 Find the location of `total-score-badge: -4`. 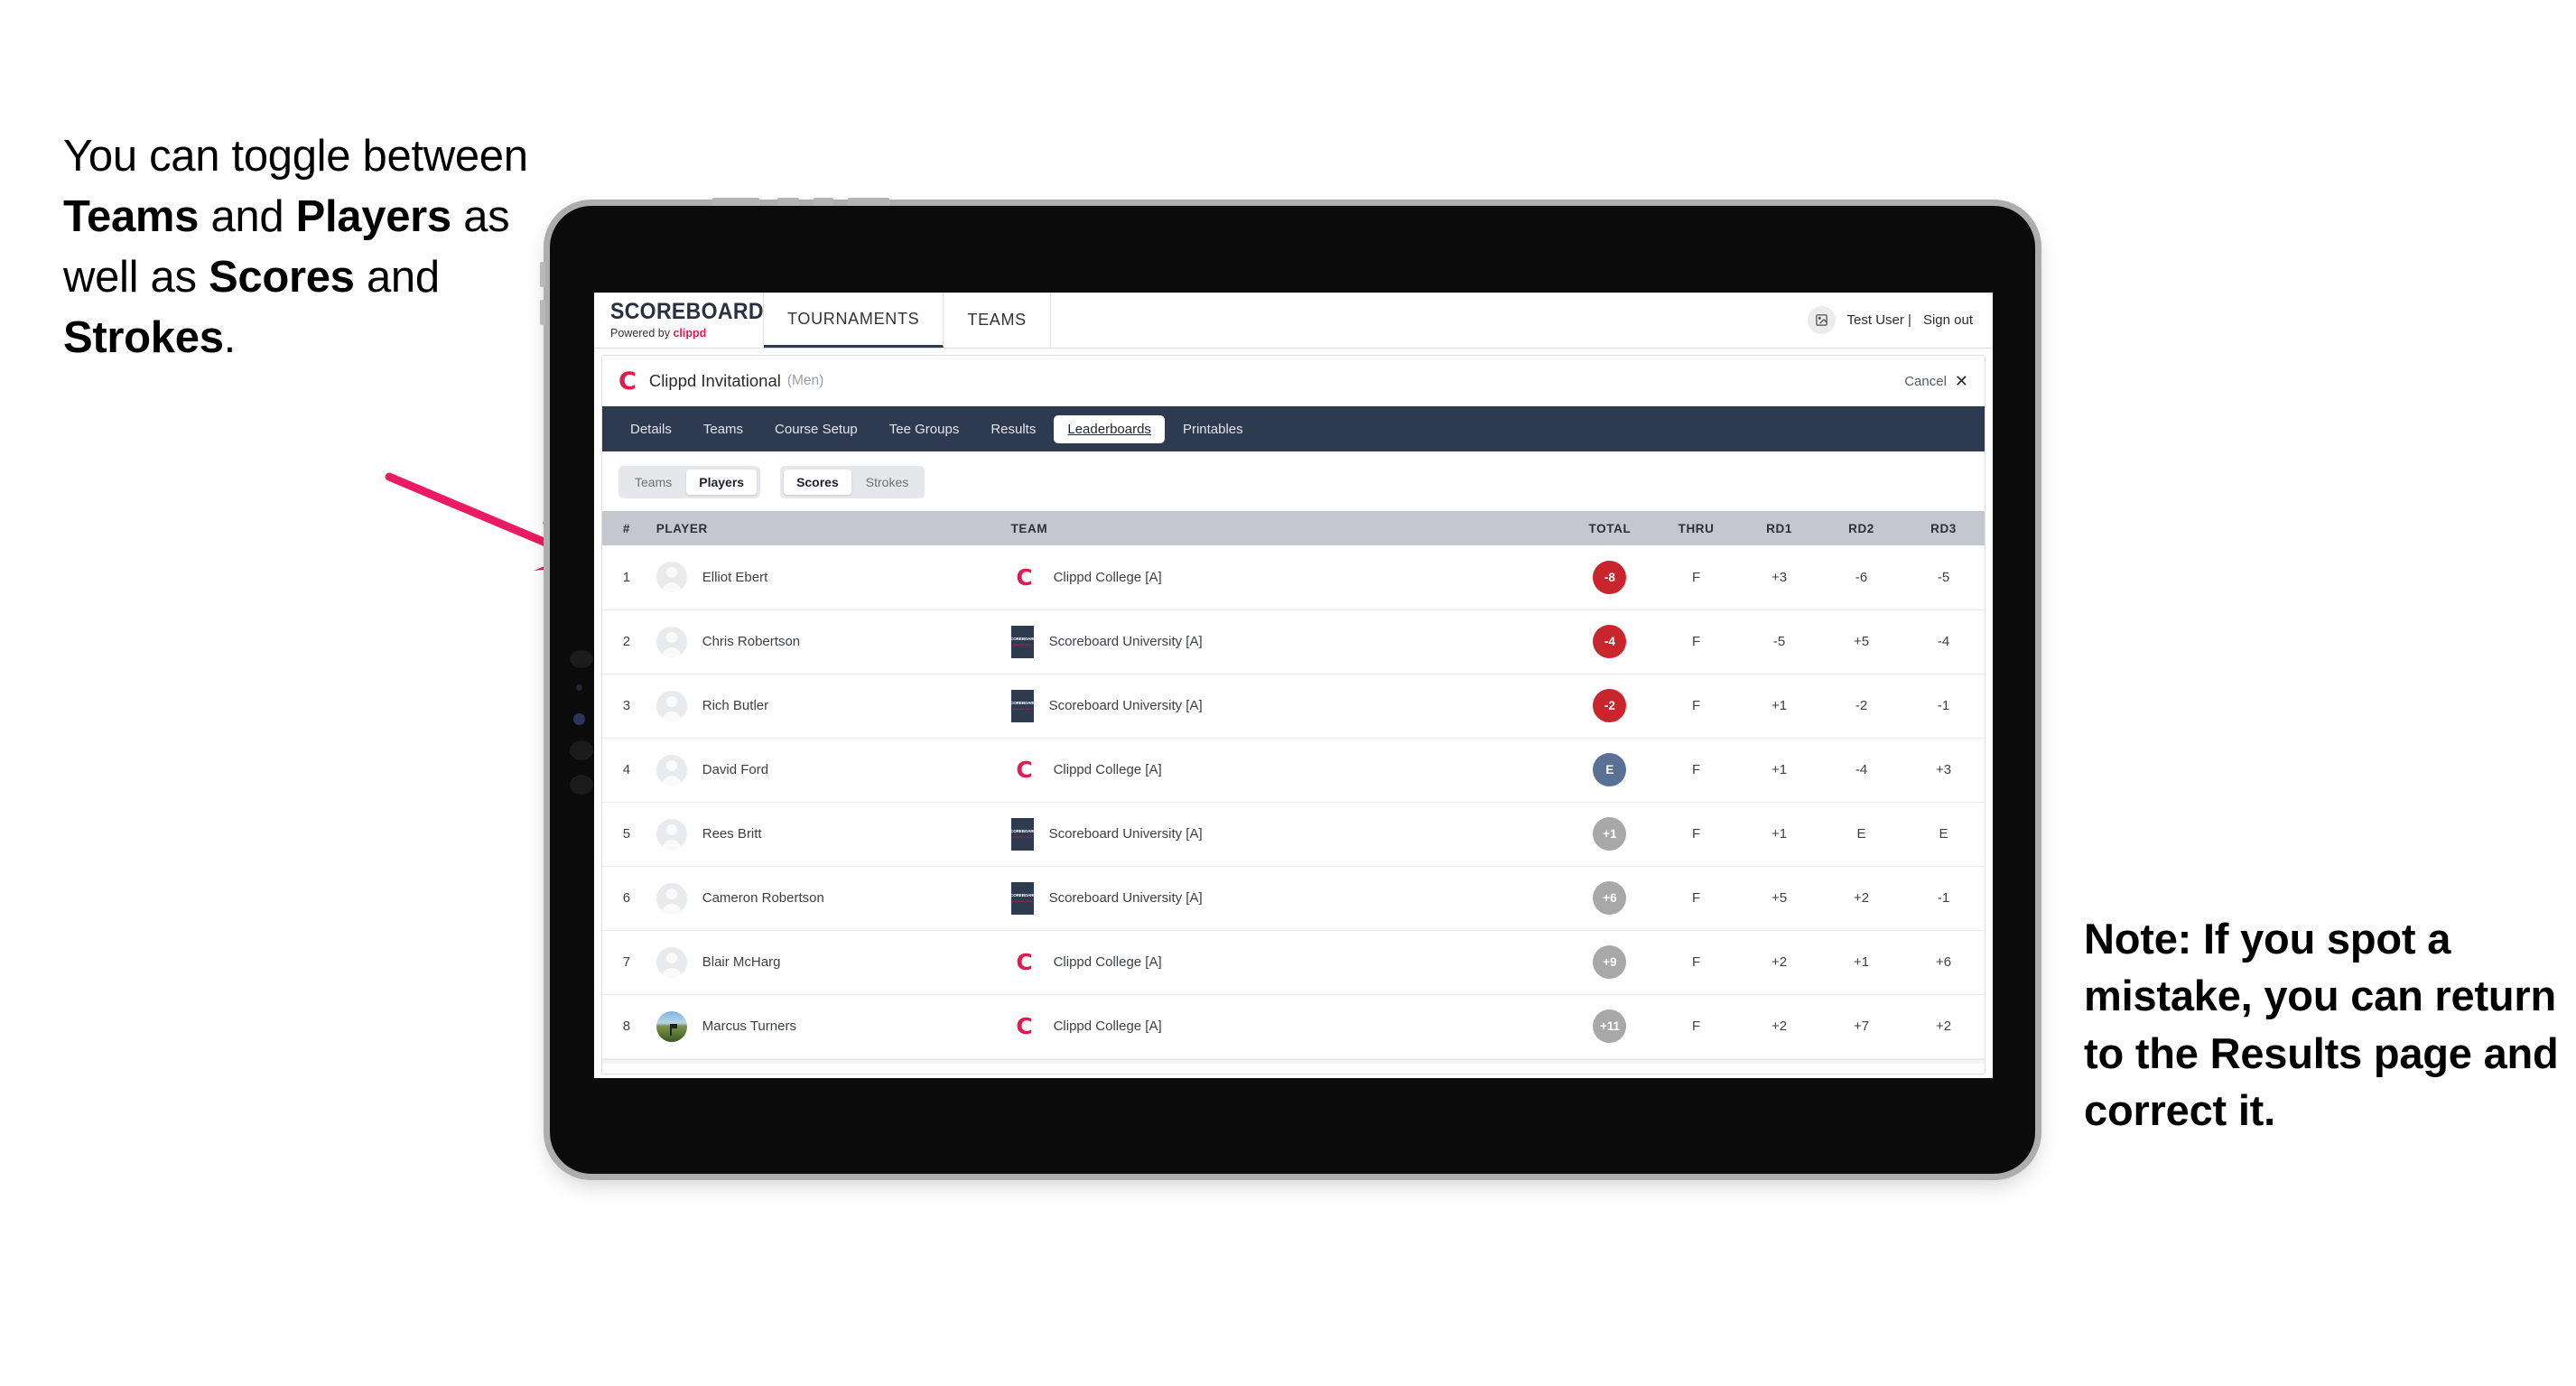

total-score-badge: -4 is located at coordinates (1610, 641).